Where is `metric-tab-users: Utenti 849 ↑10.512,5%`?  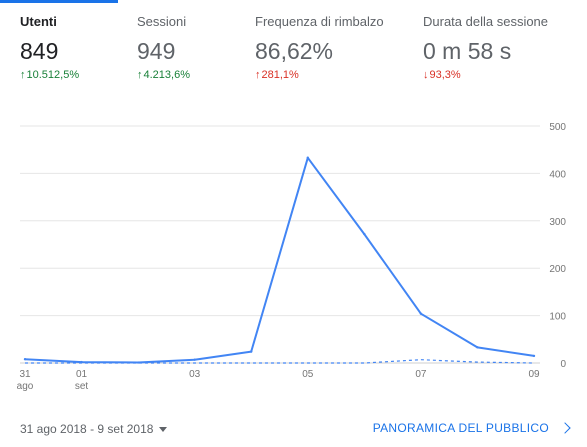
metric-tab-users: Utenti 849 ↑10.512,5% is located at coordinates (59, 50).